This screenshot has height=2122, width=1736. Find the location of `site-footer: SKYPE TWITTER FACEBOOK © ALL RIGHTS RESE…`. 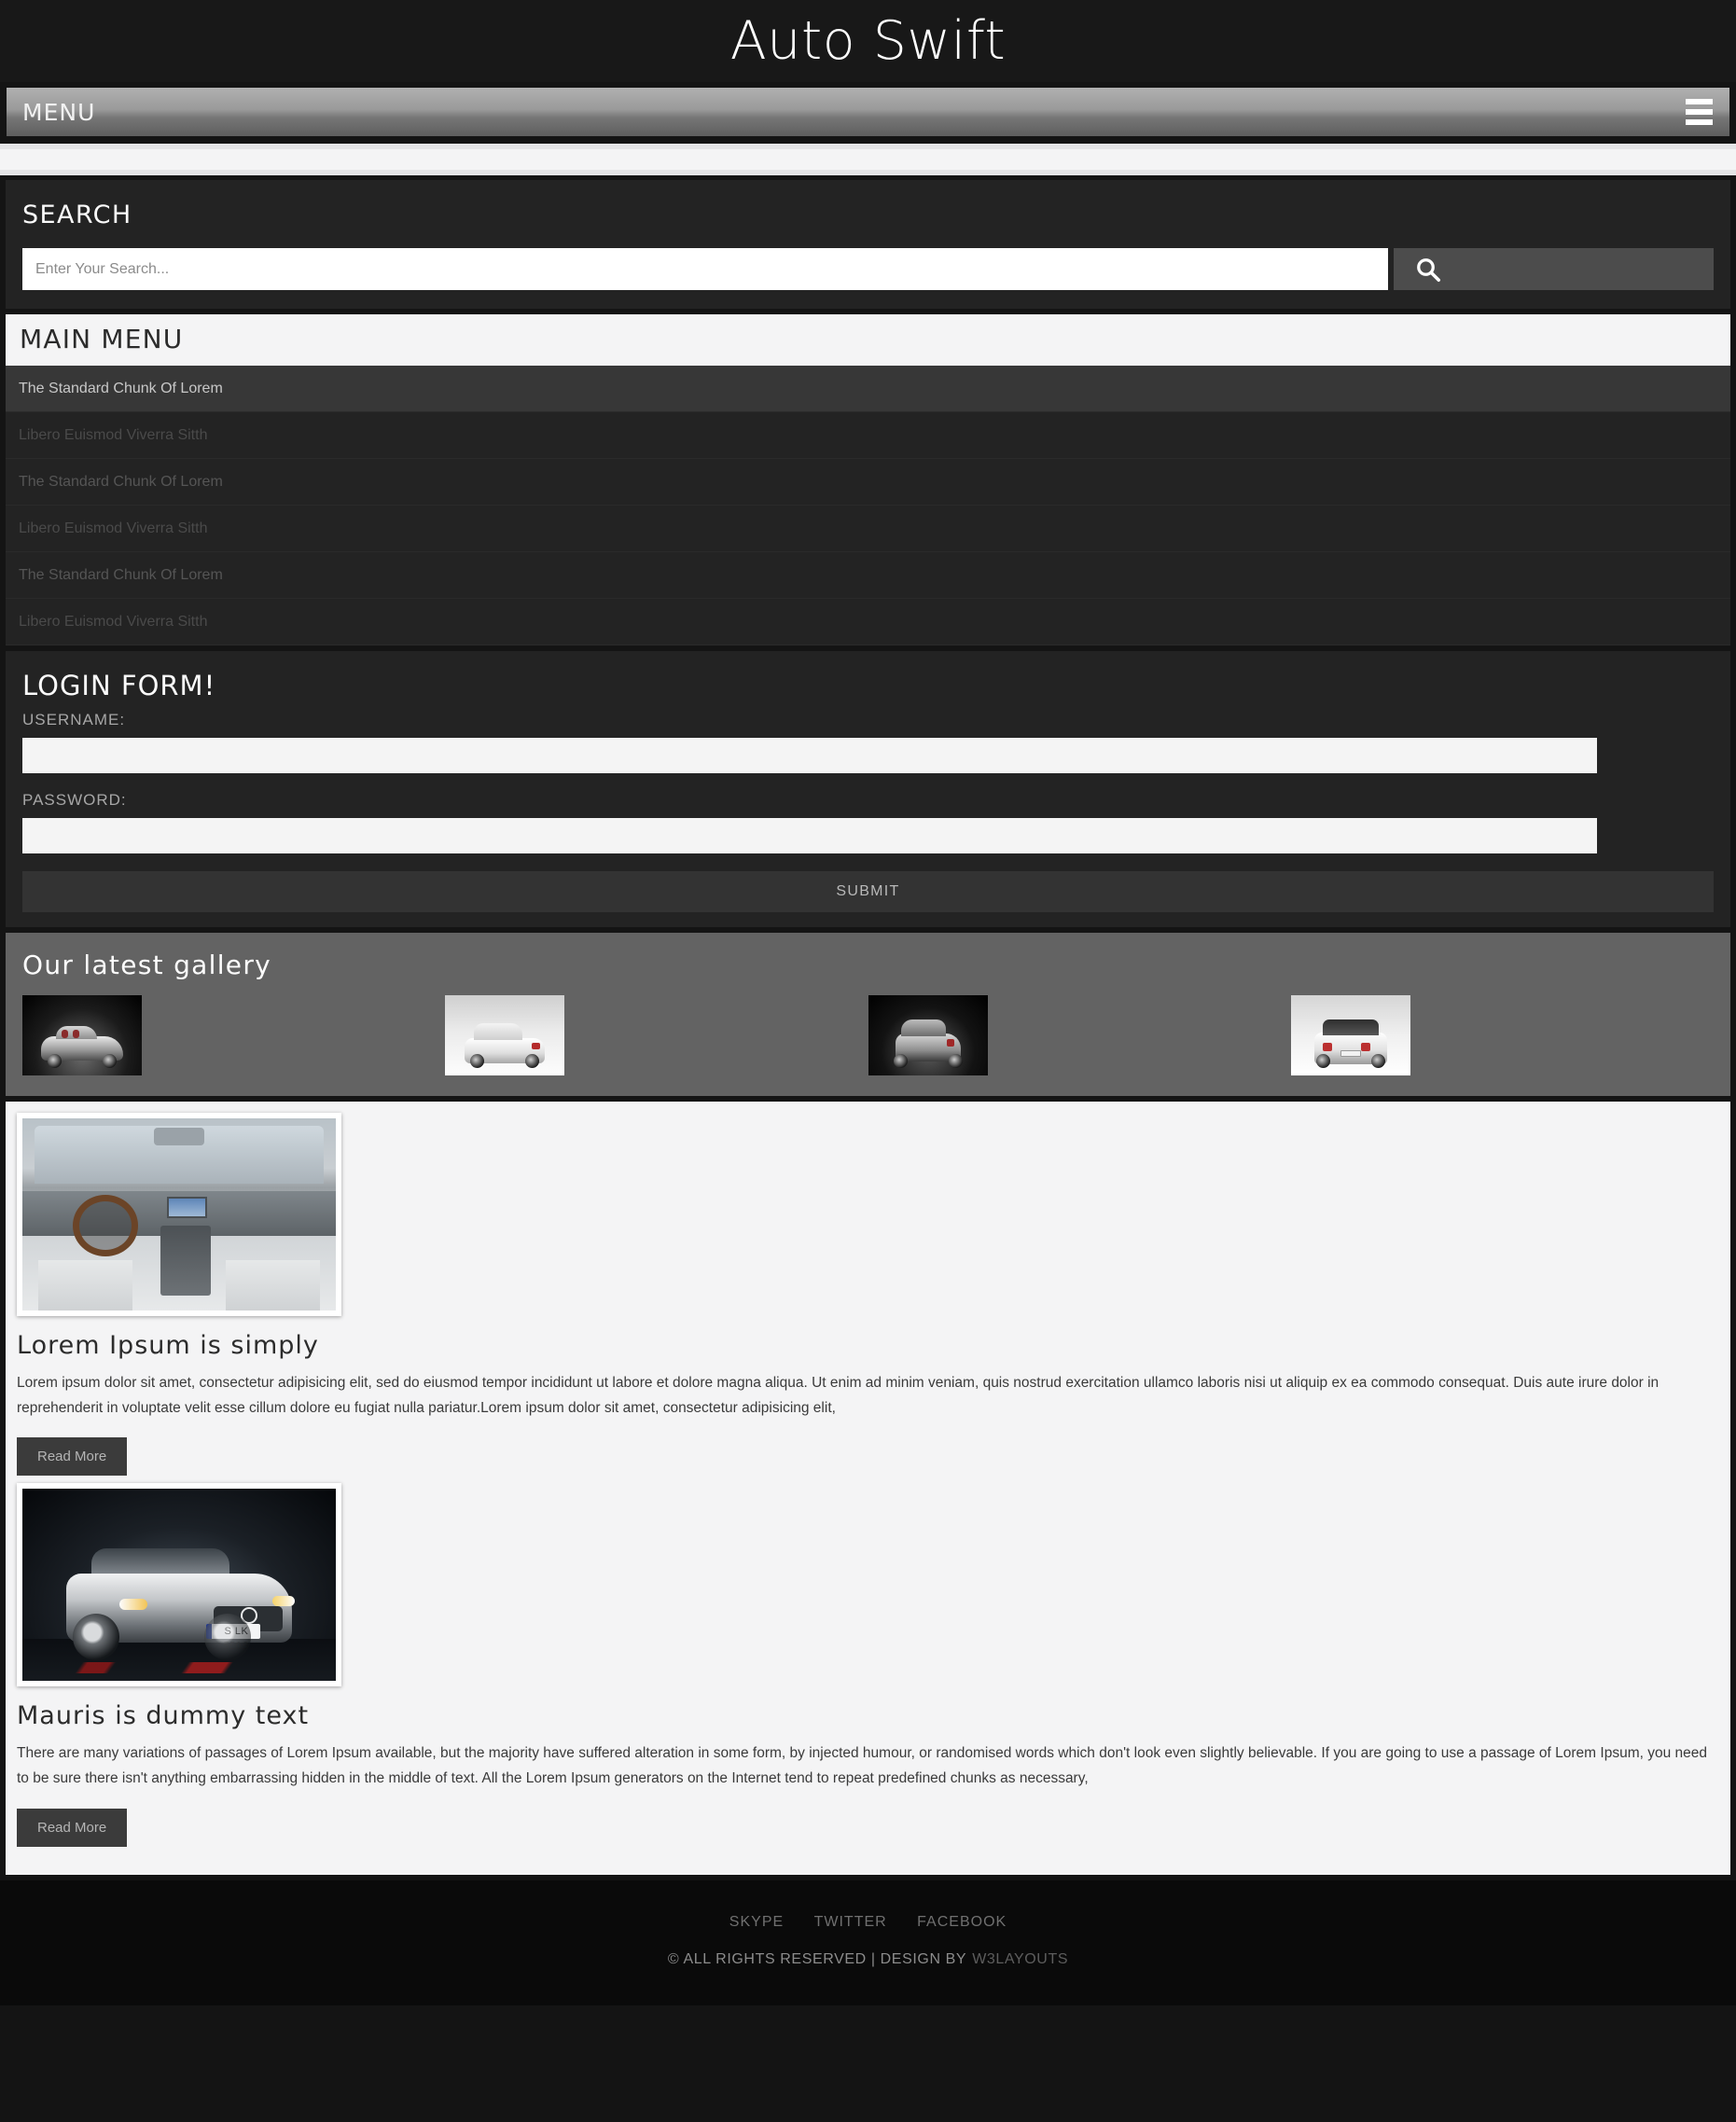

site-footer: SKYPE TWITTER FACEBOOK © ALL RIGHTS RESE… is located at coordinates (868, 1942).